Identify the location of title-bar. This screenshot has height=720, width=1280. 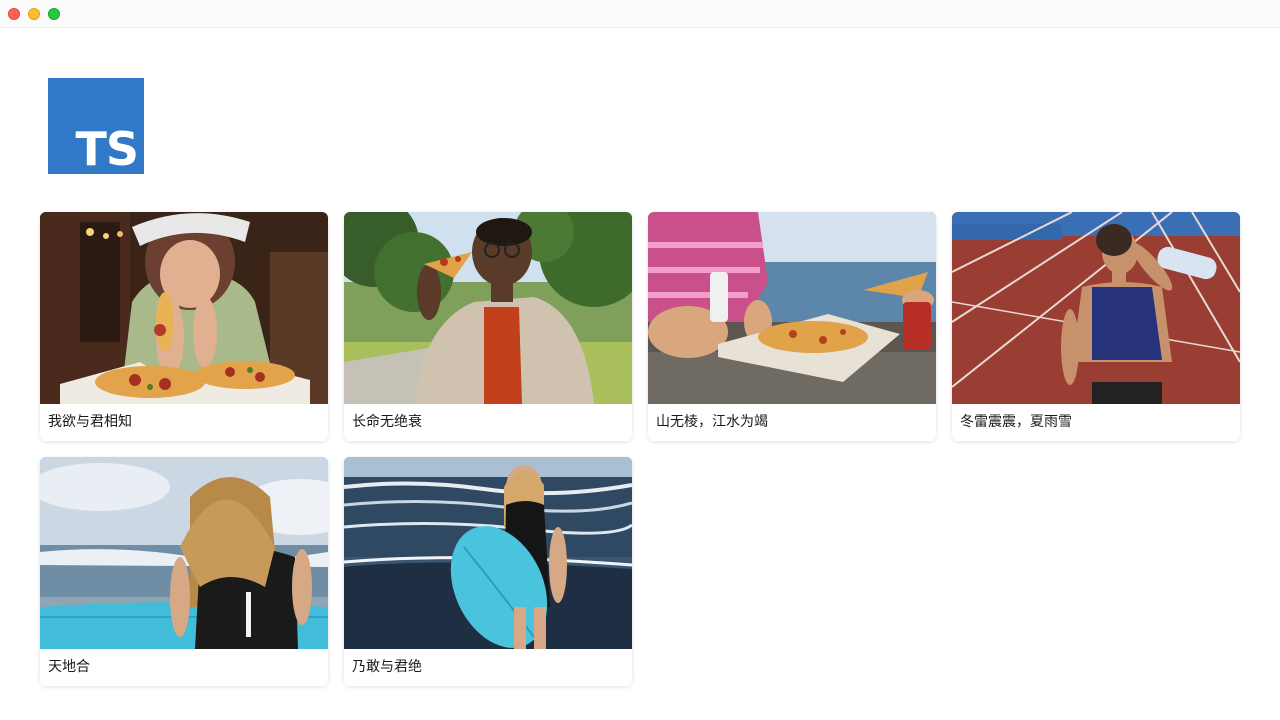
(640, 14).